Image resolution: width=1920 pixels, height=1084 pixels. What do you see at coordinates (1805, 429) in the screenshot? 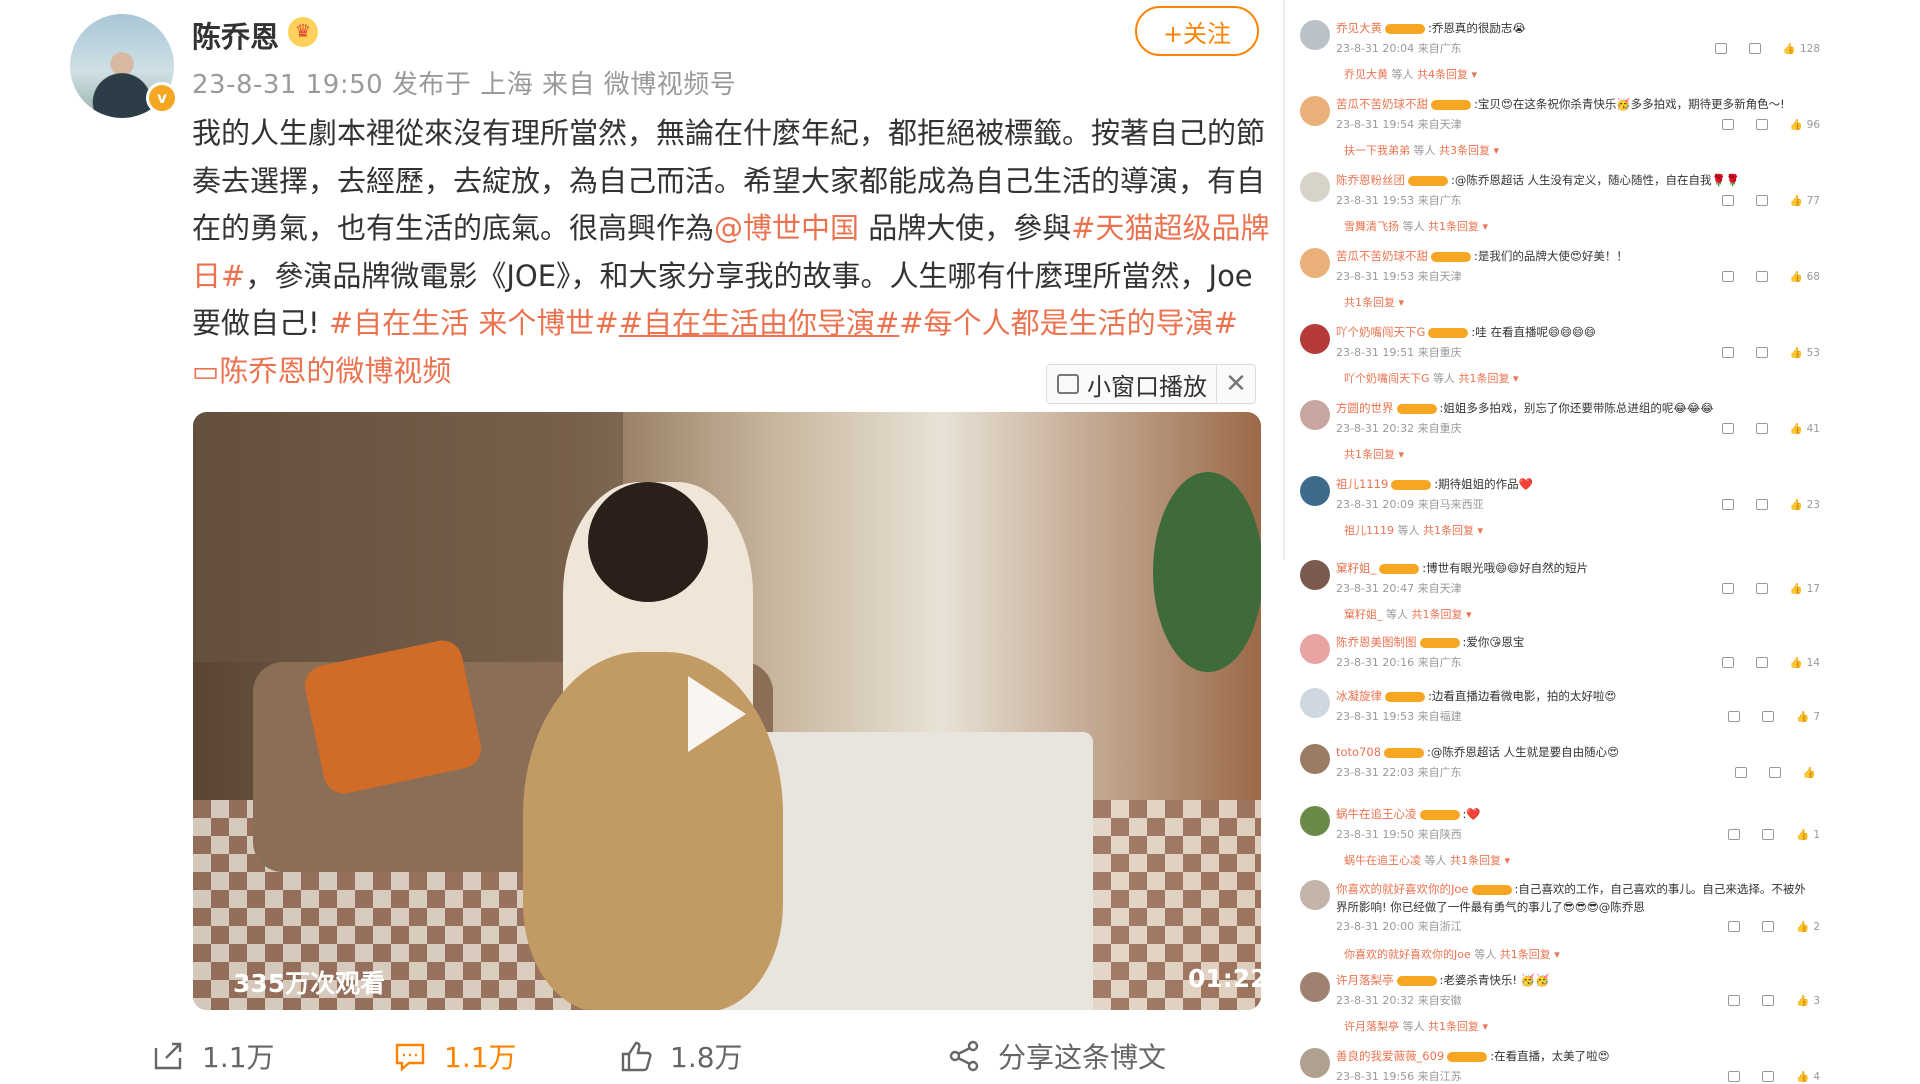
I see `comment-like: 👍 41` at bounding box center [1805, 429].